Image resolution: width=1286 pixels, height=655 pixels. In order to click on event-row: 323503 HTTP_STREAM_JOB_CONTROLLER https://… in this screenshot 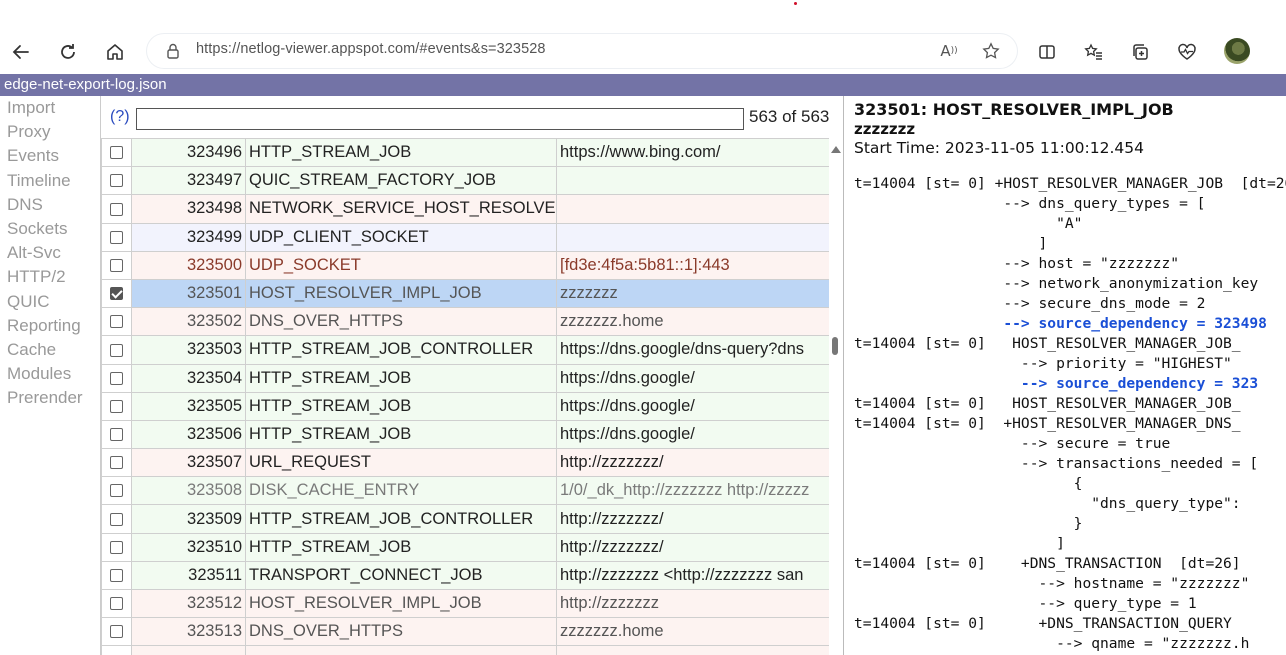, I will do `click(465, 350)`.